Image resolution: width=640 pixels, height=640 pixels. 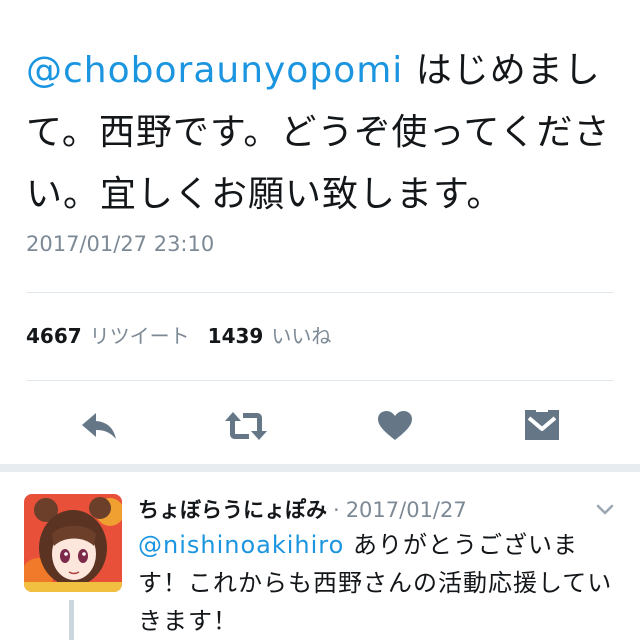 What do you see at coordinates (320, 380) in the screenshot?
I see `divider-bottom` at bounding box center [320, 380].